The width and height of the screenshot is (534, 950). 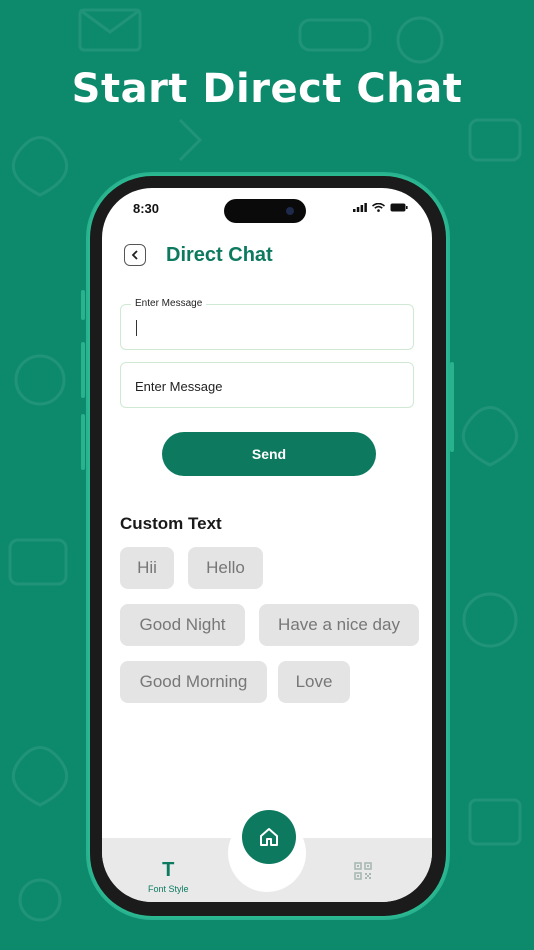 I want to click on send-button: Send, so click(x=269, y=454).